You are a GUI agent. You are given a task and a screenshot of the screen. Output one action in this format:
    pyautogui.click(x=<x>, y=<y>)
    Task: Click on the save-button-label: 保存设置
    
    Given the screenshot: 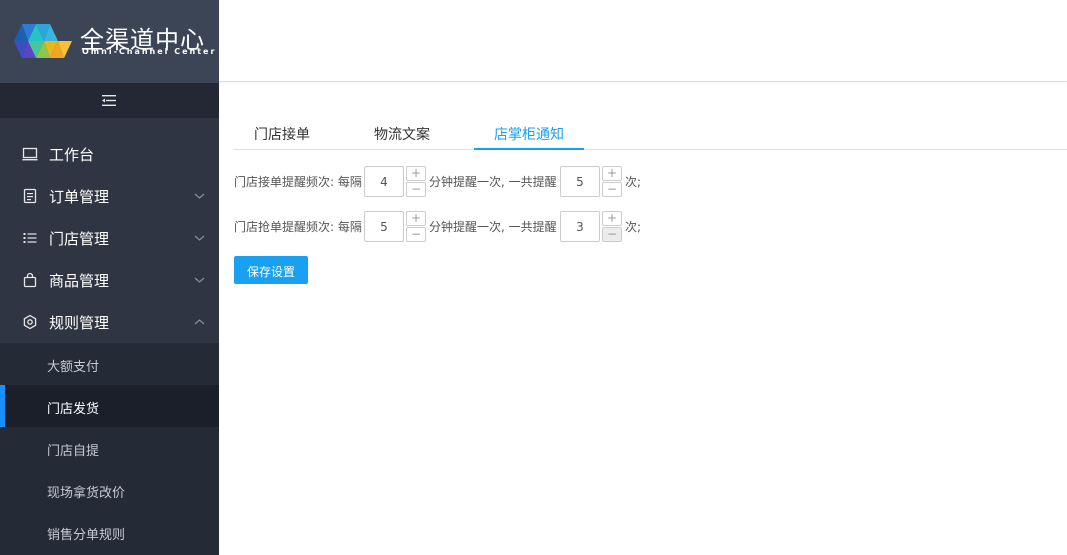 What is the action you would take?
    pyautogui.click(x=270, y=272)
    